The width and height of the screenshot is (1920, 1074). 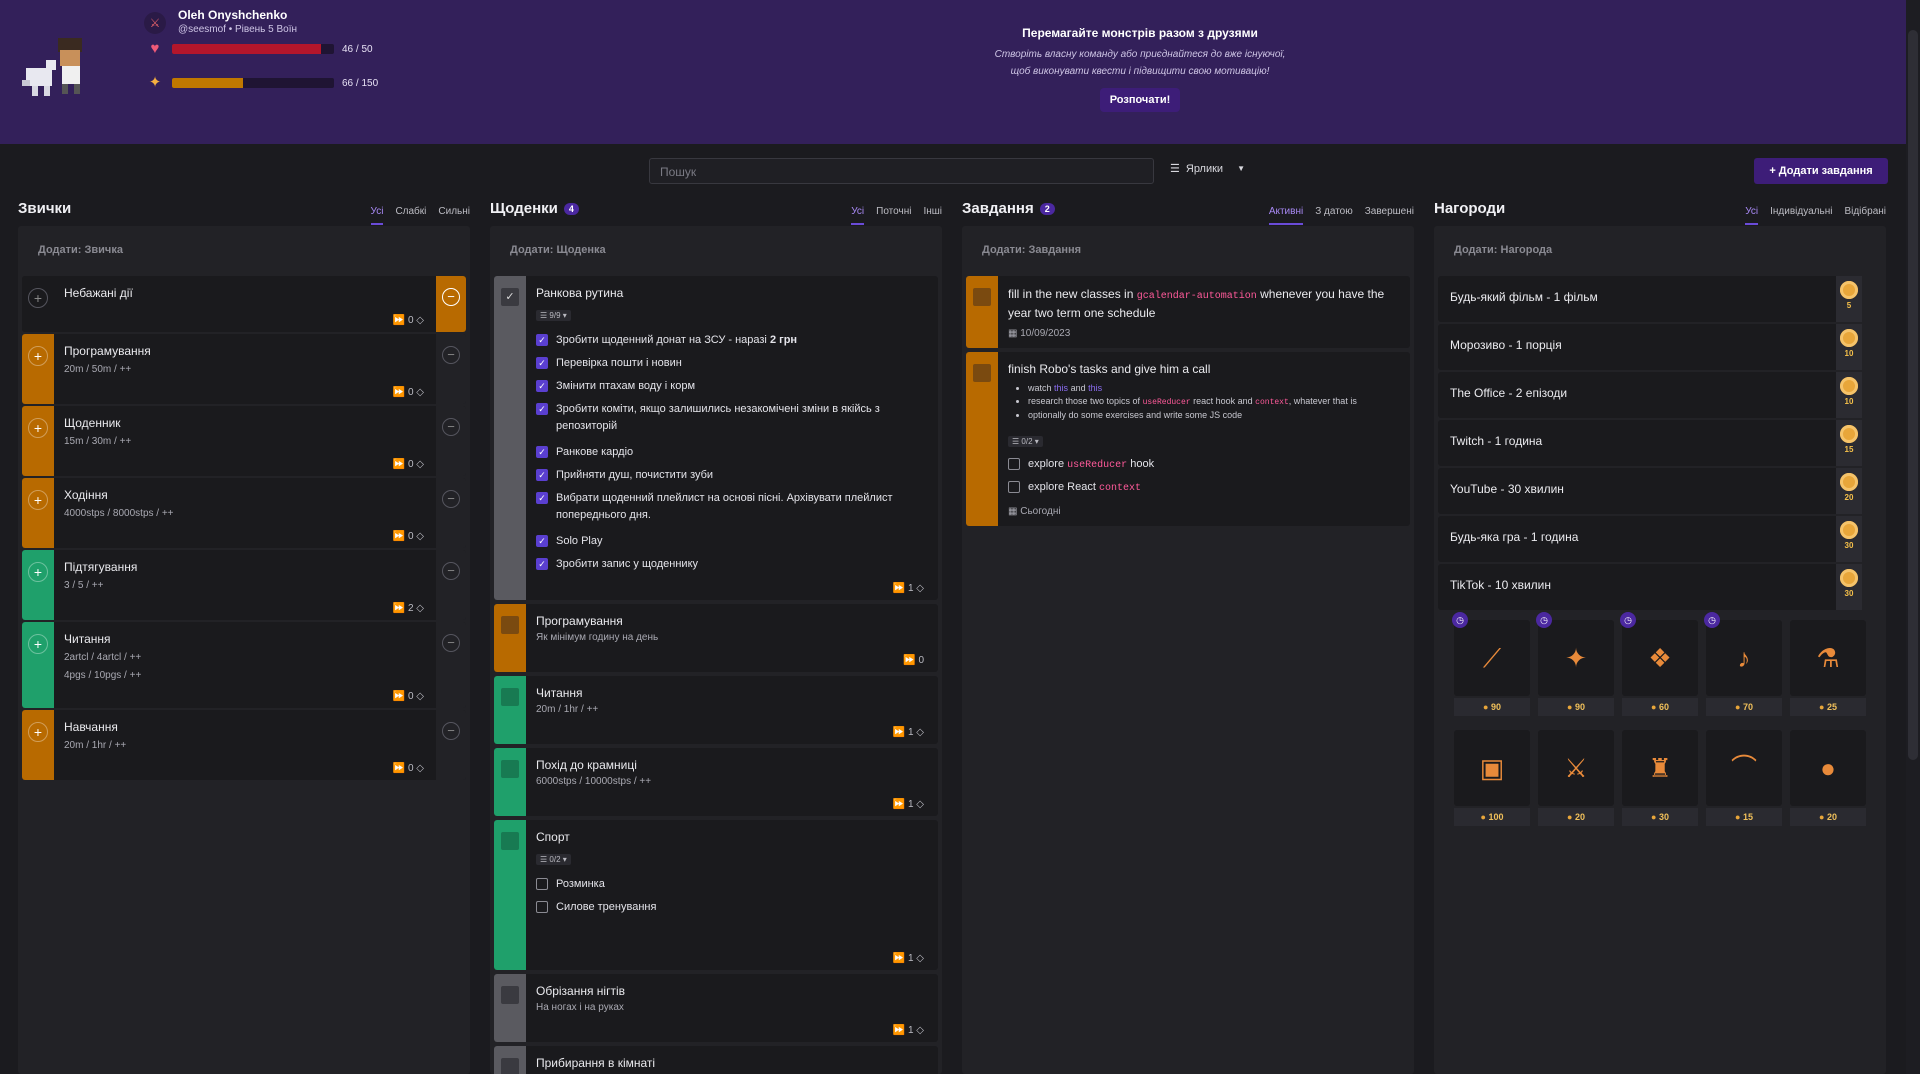 I want to click on tab-wishlist: Відібрані, so click(x=1865, y=215).